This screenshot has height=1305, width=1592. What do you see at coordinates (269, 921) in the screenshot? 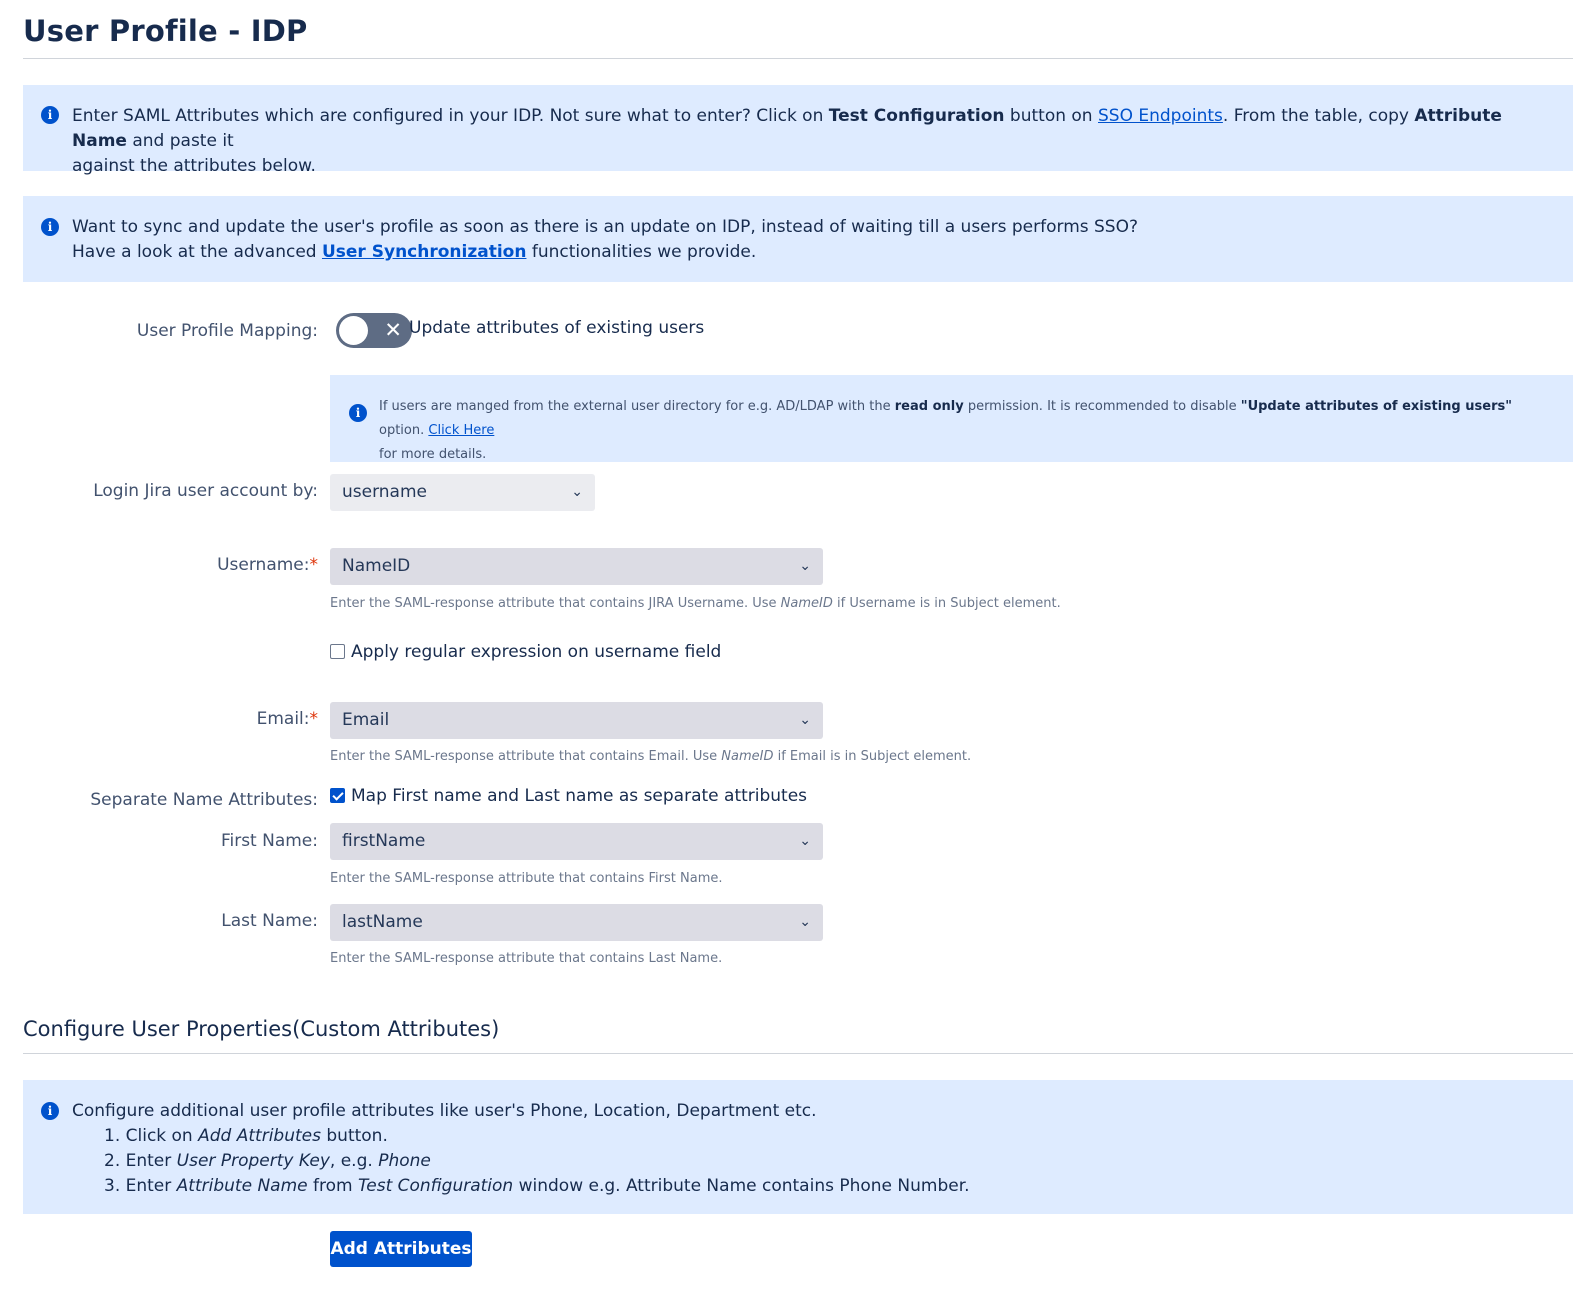
I see `last-name-label: Last Name:` at bounding box center [269, 921].